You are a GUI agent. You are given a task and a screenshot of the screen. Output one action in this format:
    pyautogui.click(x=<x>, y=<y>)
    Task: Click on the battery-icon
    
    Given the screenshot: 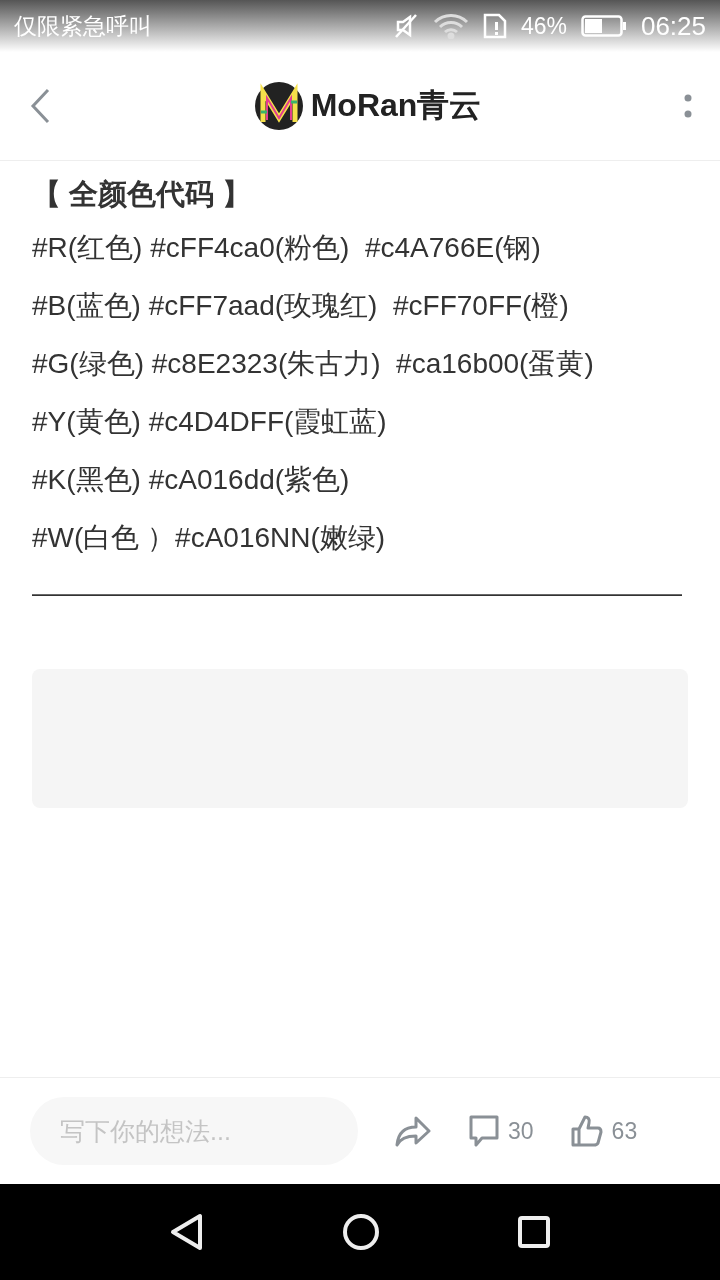 What is the action you would take?
    pyautogui.click(x=603, y=26)
    